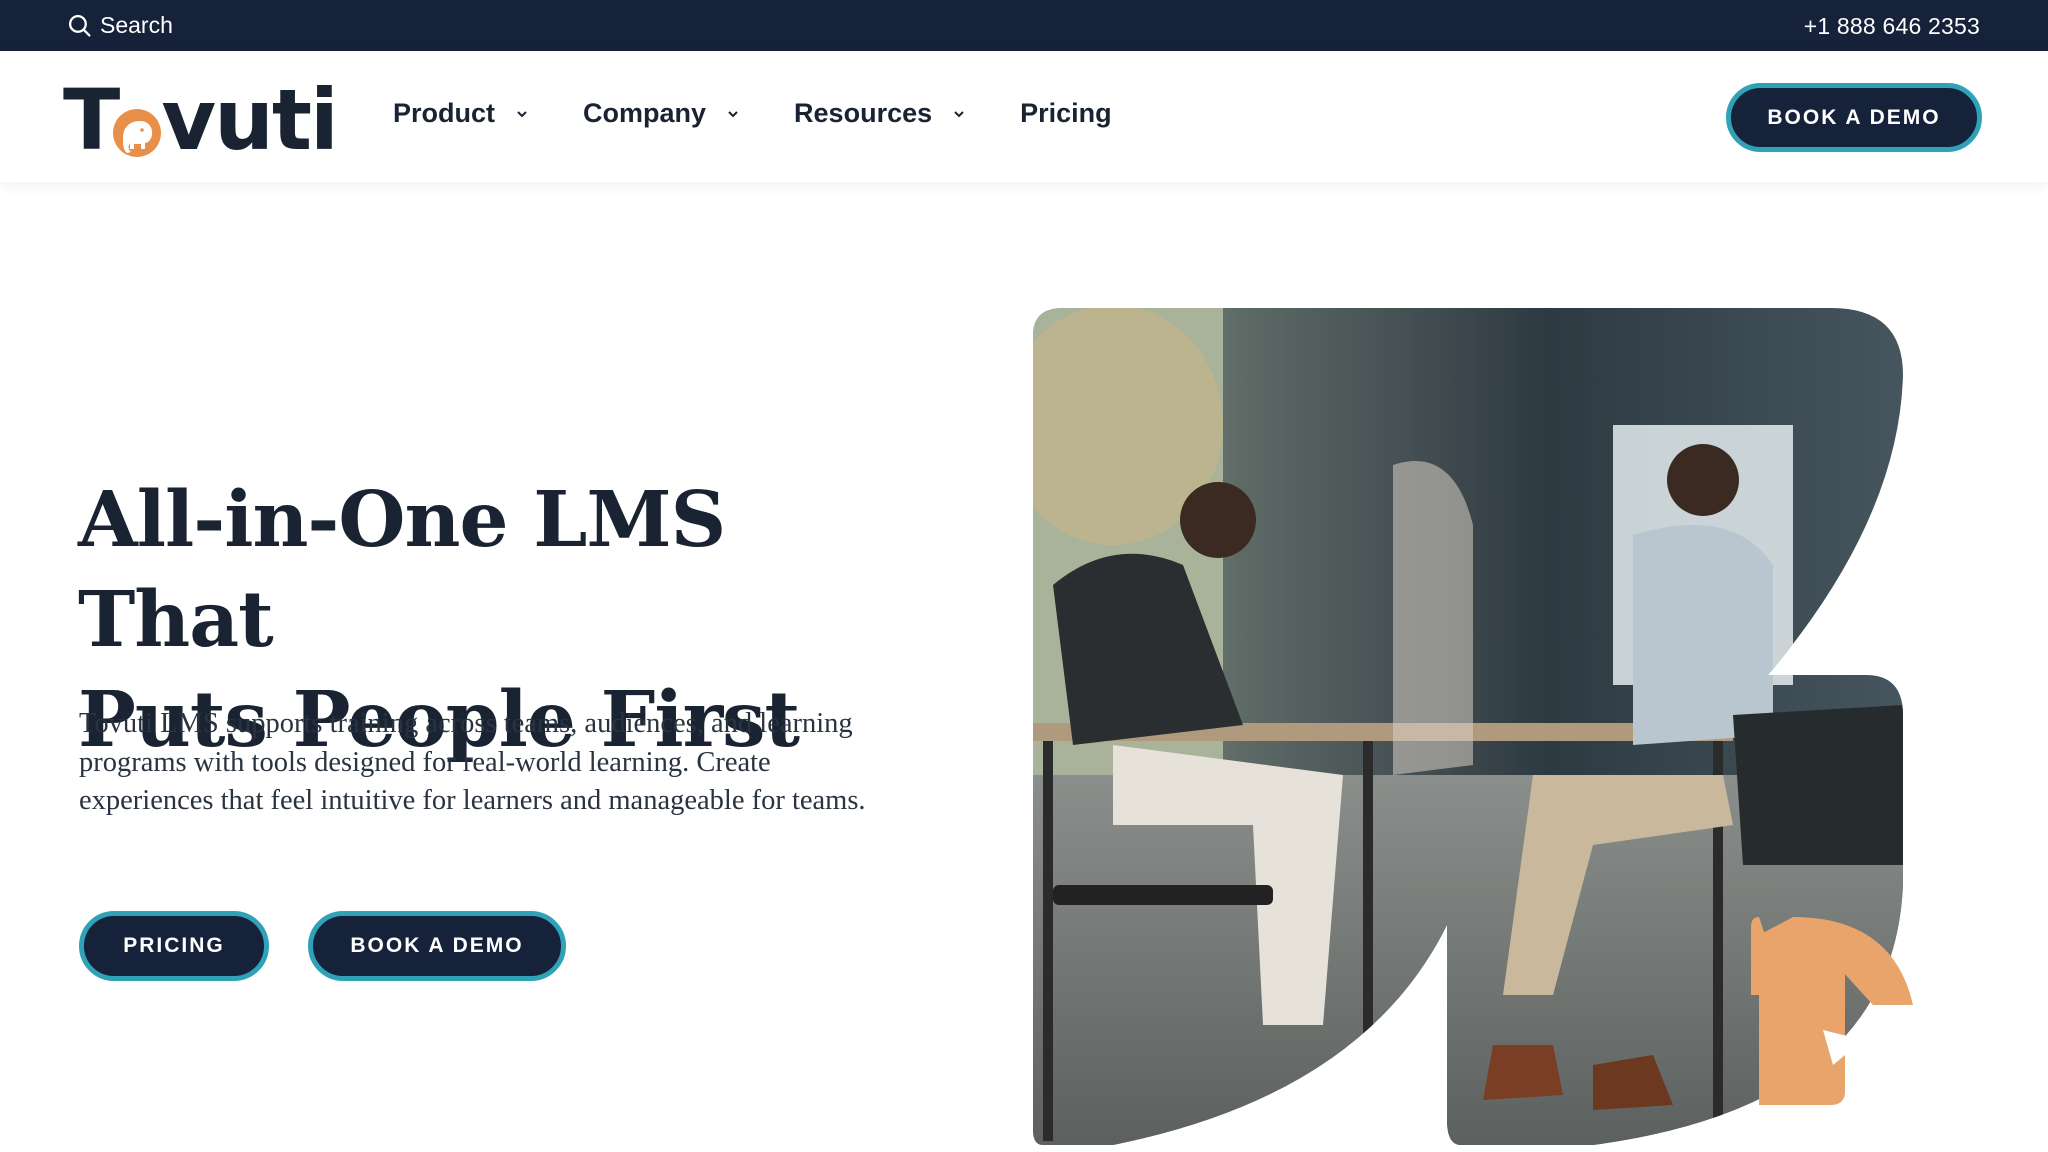 The width and height of the screenshot is (2048, 1152). What do you see at coordinates (437, 946) in the screenshot?
I see `book-demo-button: BOOK A DEMO` at bounding box center [437, 946].